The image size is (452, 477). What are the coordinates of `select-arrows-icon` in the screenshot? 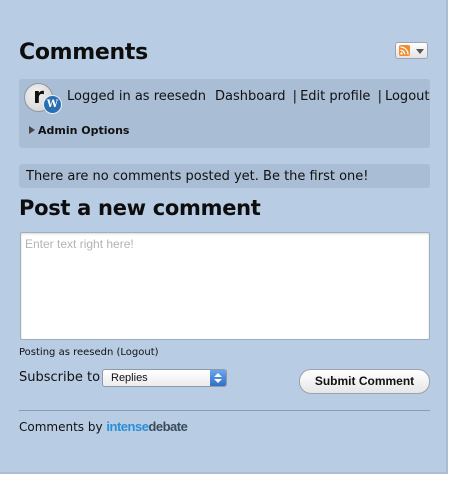 It's located at (218, 378).